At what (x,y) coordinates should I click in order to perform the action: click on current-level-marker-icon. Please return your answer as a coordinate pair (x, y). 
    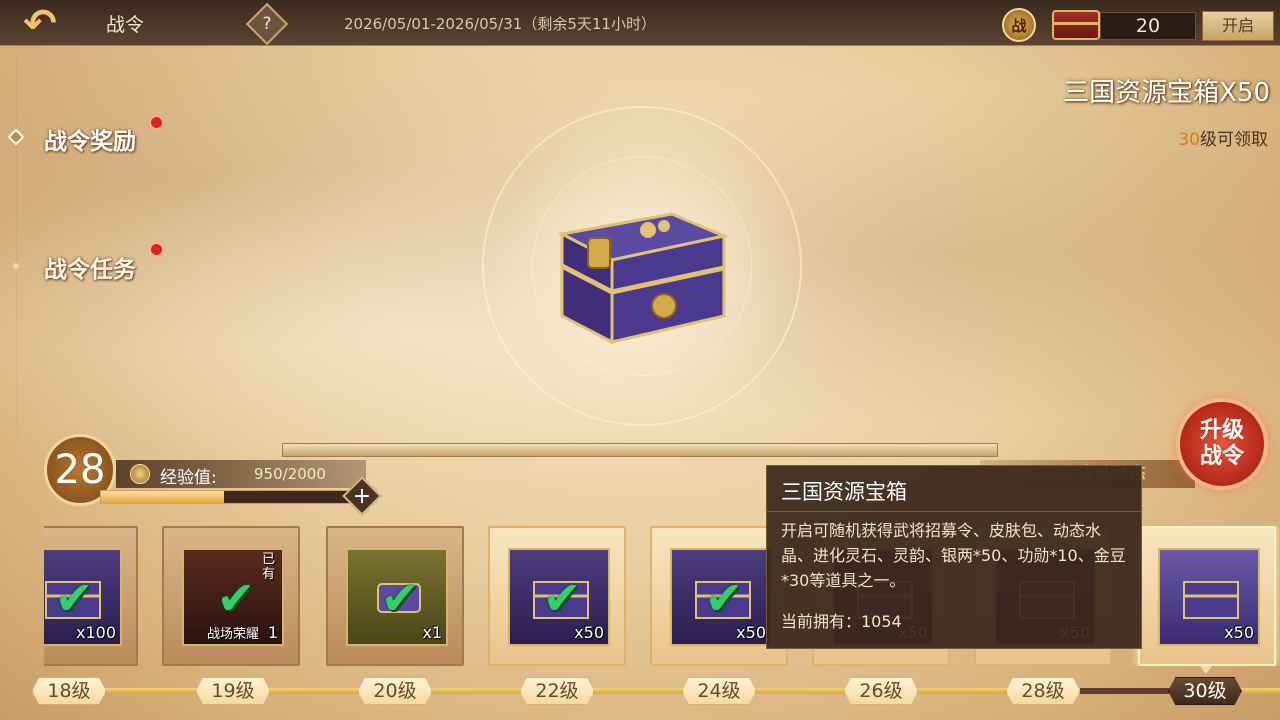
    Looking at the image, I should click on (1206, 670).